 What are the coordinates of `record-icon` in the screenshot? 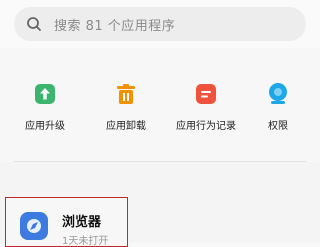 It's located at (206, 94).